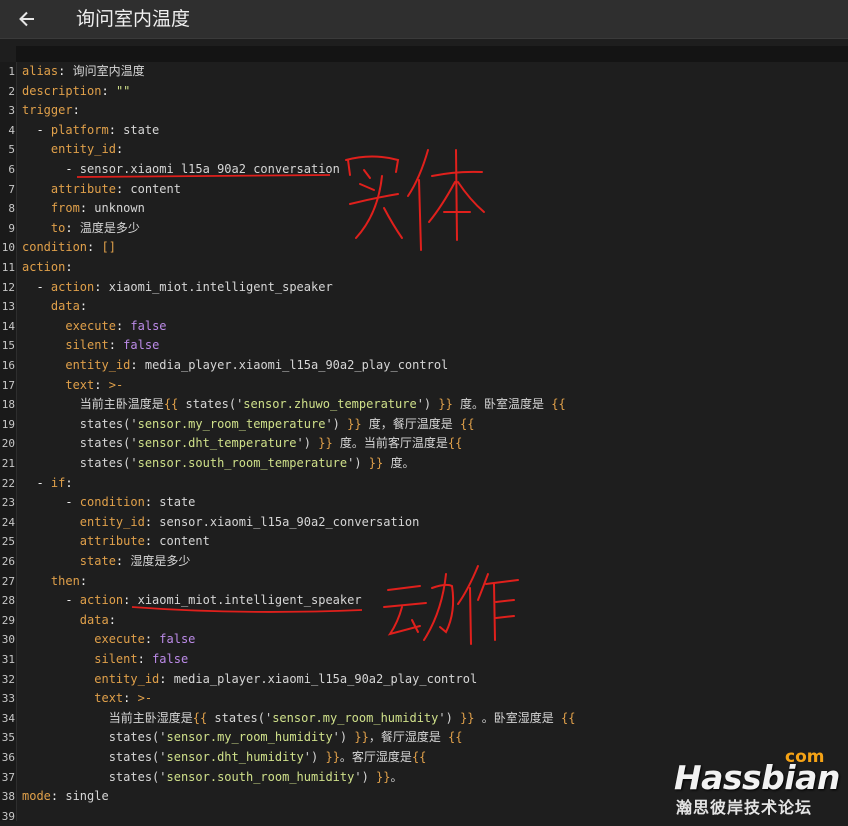 The height and width of the screenshot is (826, 848). What do you see at coordinates (150, 717) in the screenshot?
I see `code-token: 当前主卧湿度是` at bounding box center [150, 717].